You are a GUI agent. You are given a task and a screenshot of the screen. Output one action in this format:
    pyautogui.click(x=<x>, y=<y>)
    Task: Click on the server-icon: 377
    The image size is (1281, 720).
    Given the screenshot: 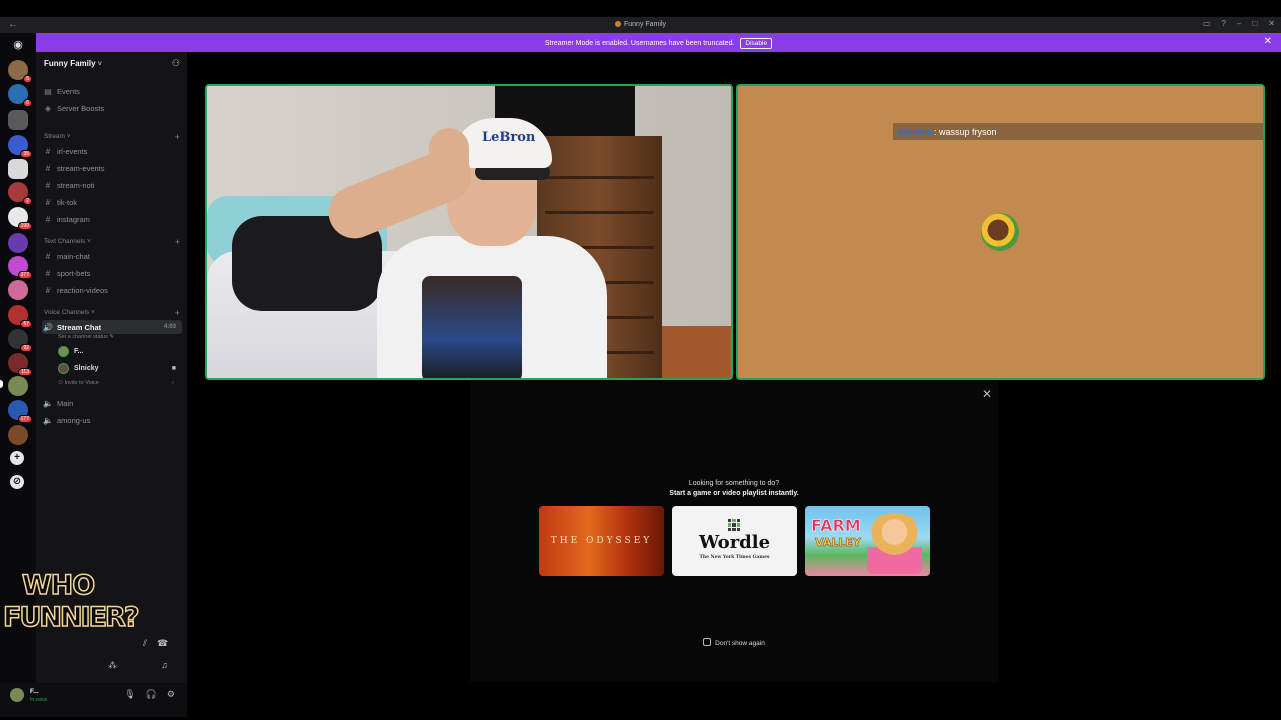 What is the action you would take?
    pyautogui.click(x=20, y=267)
    